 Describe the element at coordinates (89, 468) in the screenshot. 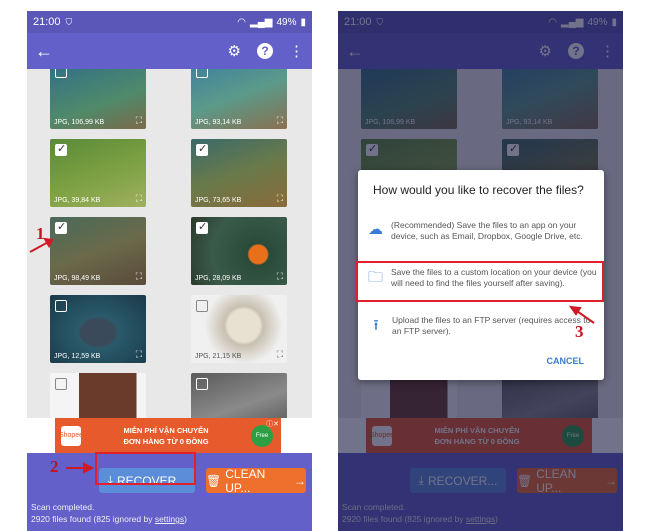

I see `arrow-2-head` at that location.